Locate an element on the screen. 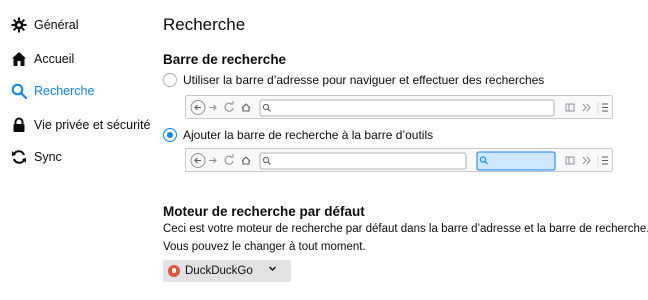  radio-search-bar is located at coordinates (170, 135).